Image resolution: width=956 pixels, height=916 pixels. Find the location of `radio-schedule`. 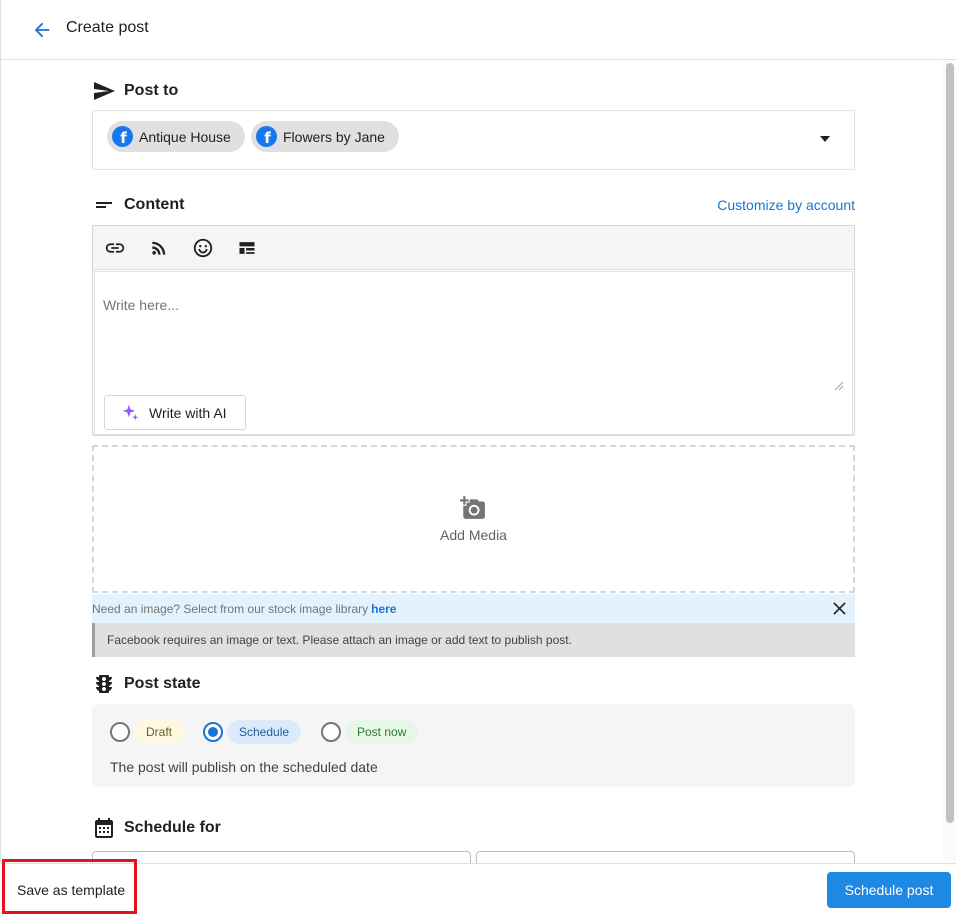

radio-schedule is located at coordinates (213, 732).